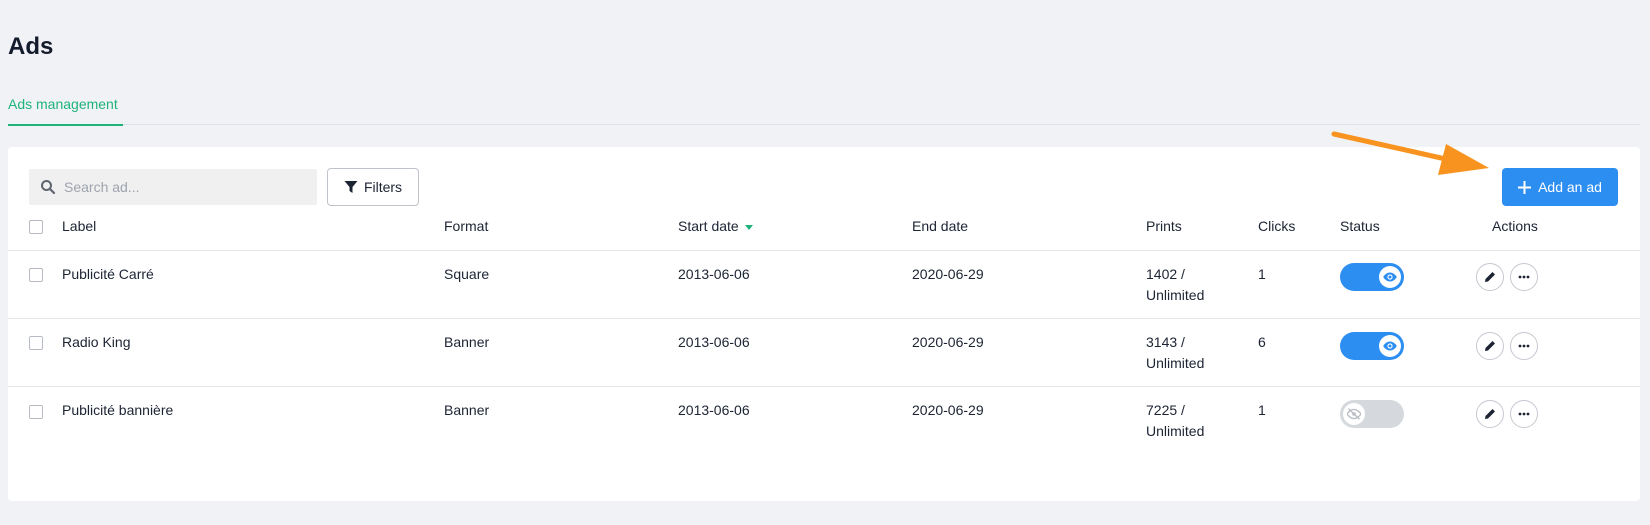 This screenshot has width=1650, height=525. Describe the element at coordinates (748, 227) in the screenshot. I see `sort-desc-icon` at that location.